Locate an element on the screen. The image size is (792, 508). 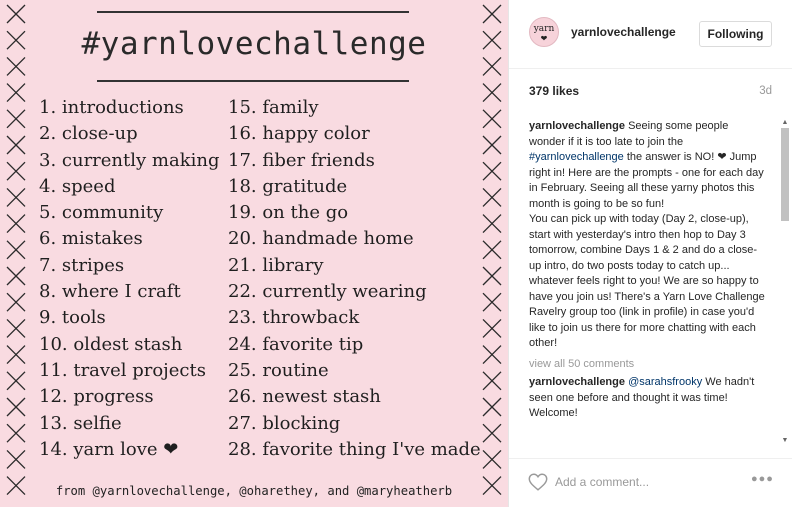
prompt-item: 3. currently making is located at coordinates (129, 160).